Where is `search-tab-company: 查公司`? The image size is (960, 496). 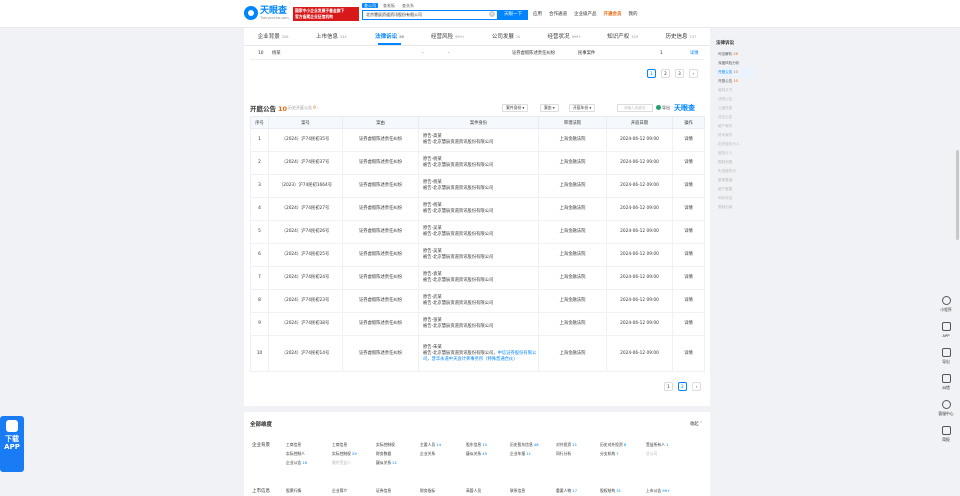 search-tab-company: 查公司 is located at coordinates (370, 5).